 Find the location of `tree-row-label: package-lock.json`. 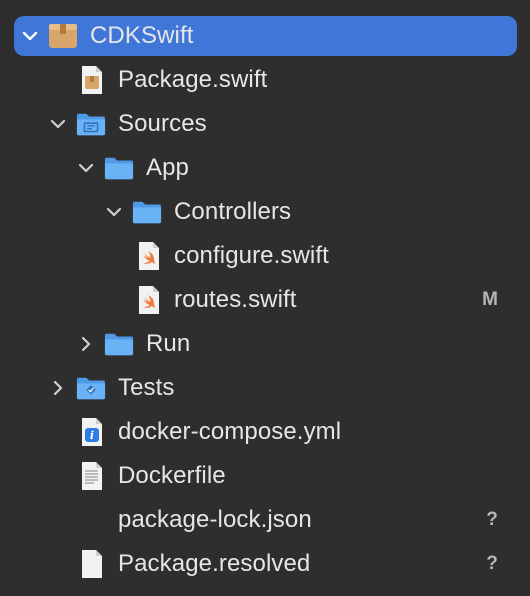

tree-row-label: package-lock.json is located at coordinates (215, 519).